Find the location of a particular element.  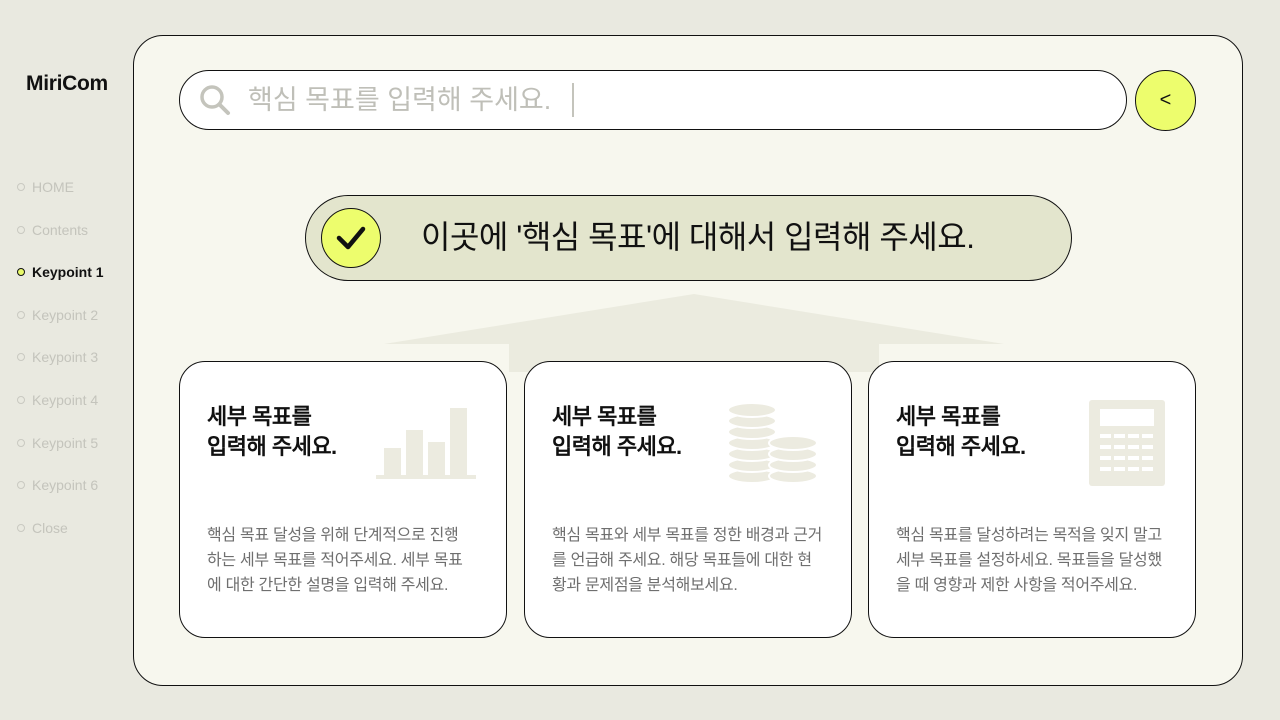

nav-item-contents: Contents is located at coordinates (72, 230).